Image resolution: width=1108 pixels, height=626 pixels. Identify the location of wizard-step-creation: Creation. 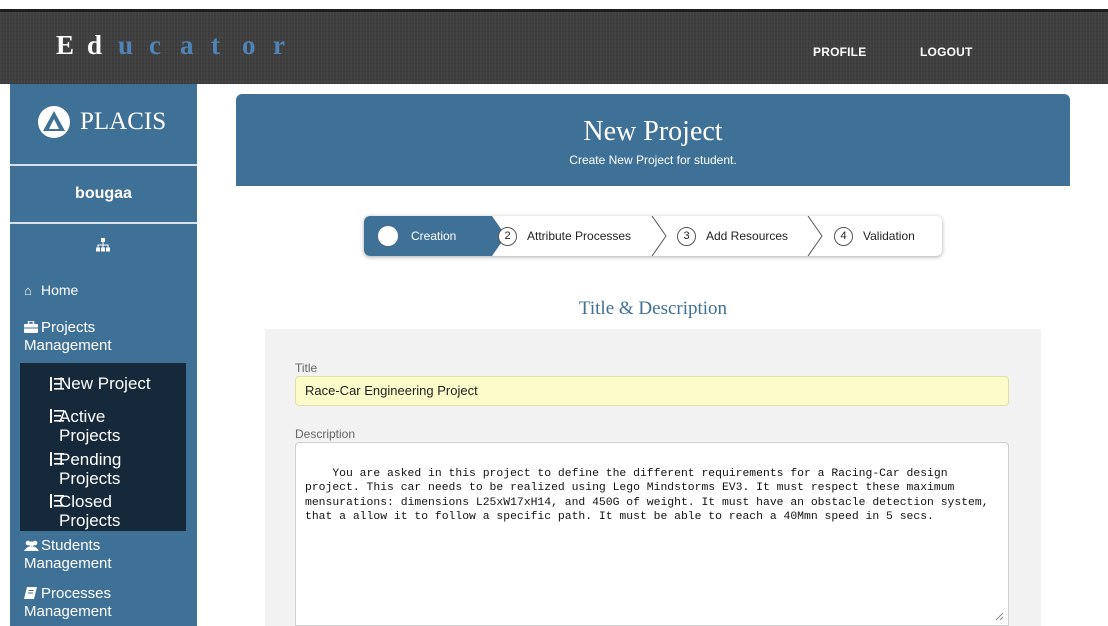
(435, 236).